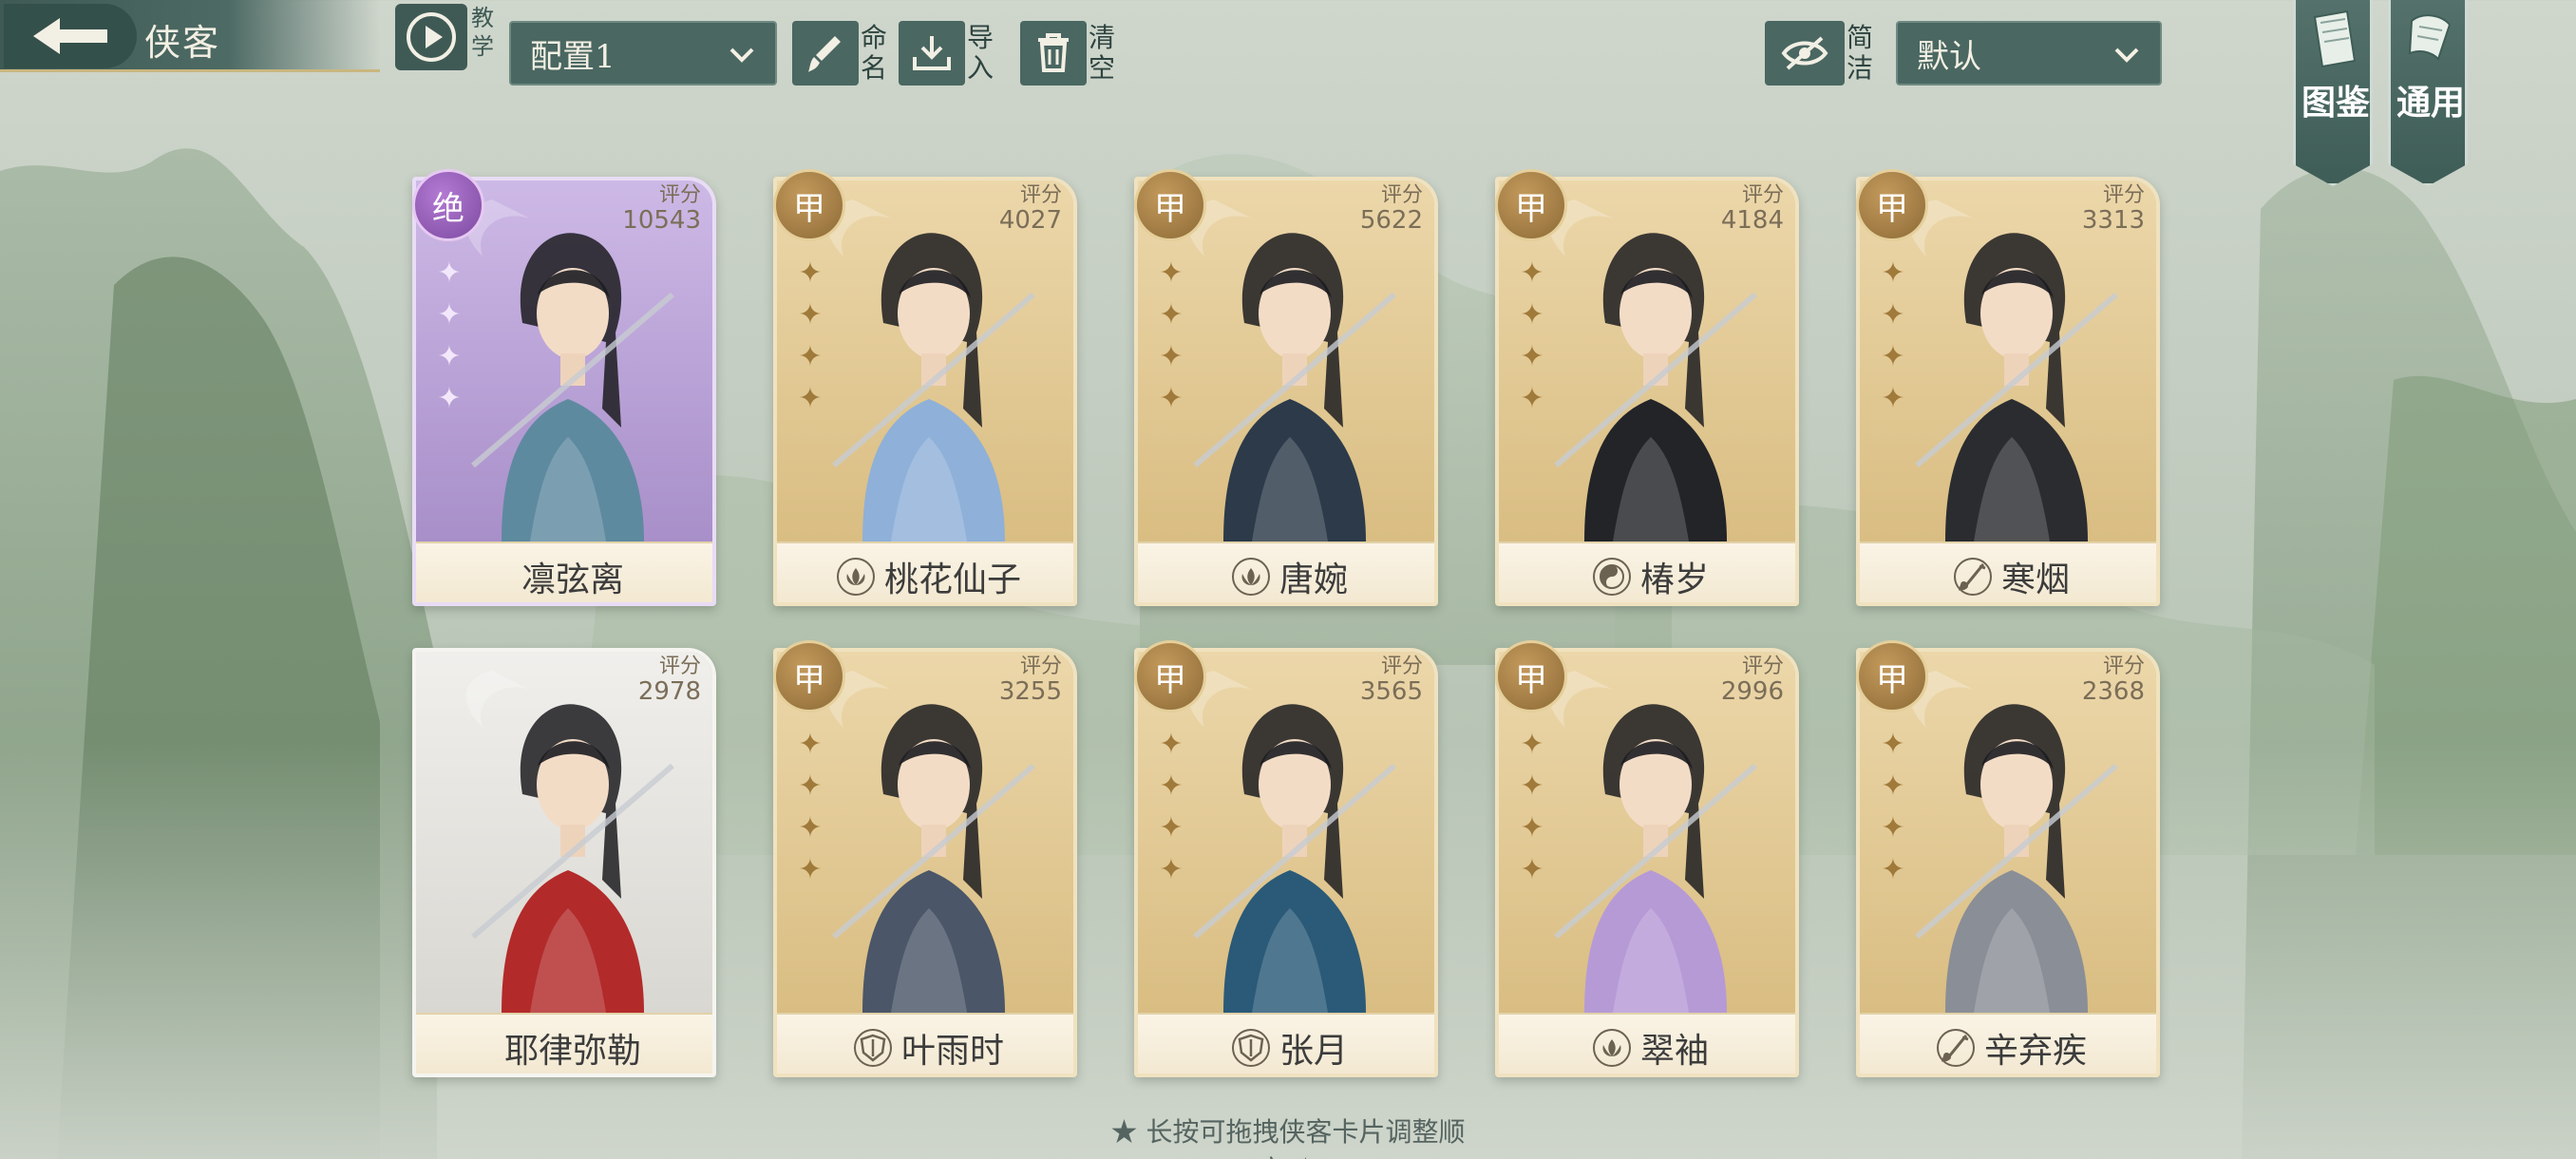  What do you see at coordinates (952, 579) in the screenshot?
I see `character-name: 桃花仙子` at bounding box center [952, 579].